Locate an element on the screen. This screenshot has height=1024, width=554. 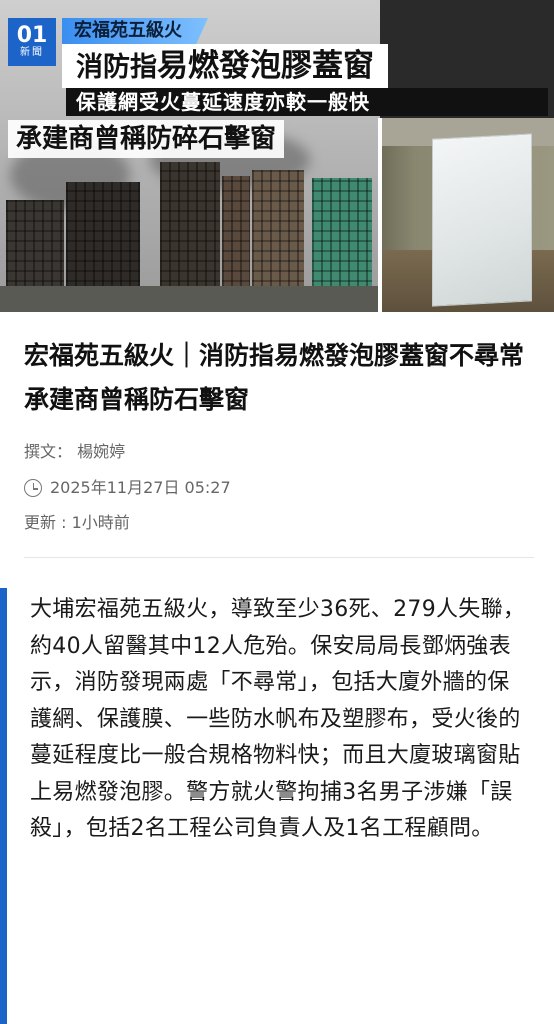
clock-icon is located at coordinates (33, 488).